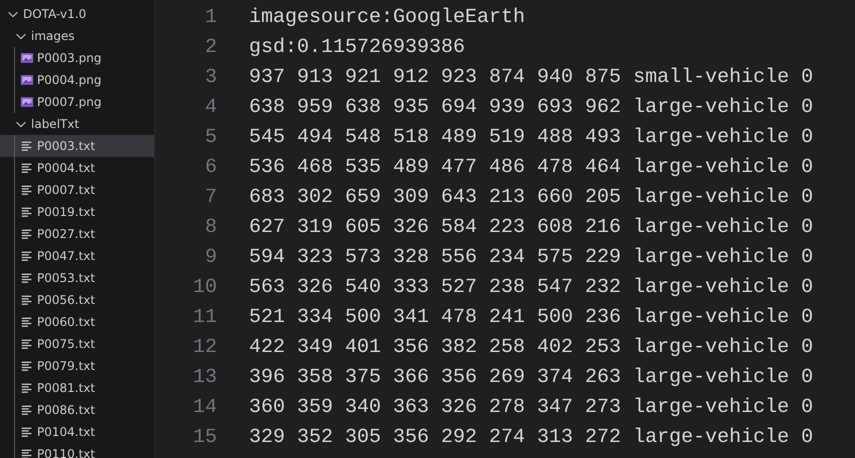  What do you see at coordinates (66, 388) in the screenshot?
I see `file-name: P0081.txt` at bounding box center [66, 388].